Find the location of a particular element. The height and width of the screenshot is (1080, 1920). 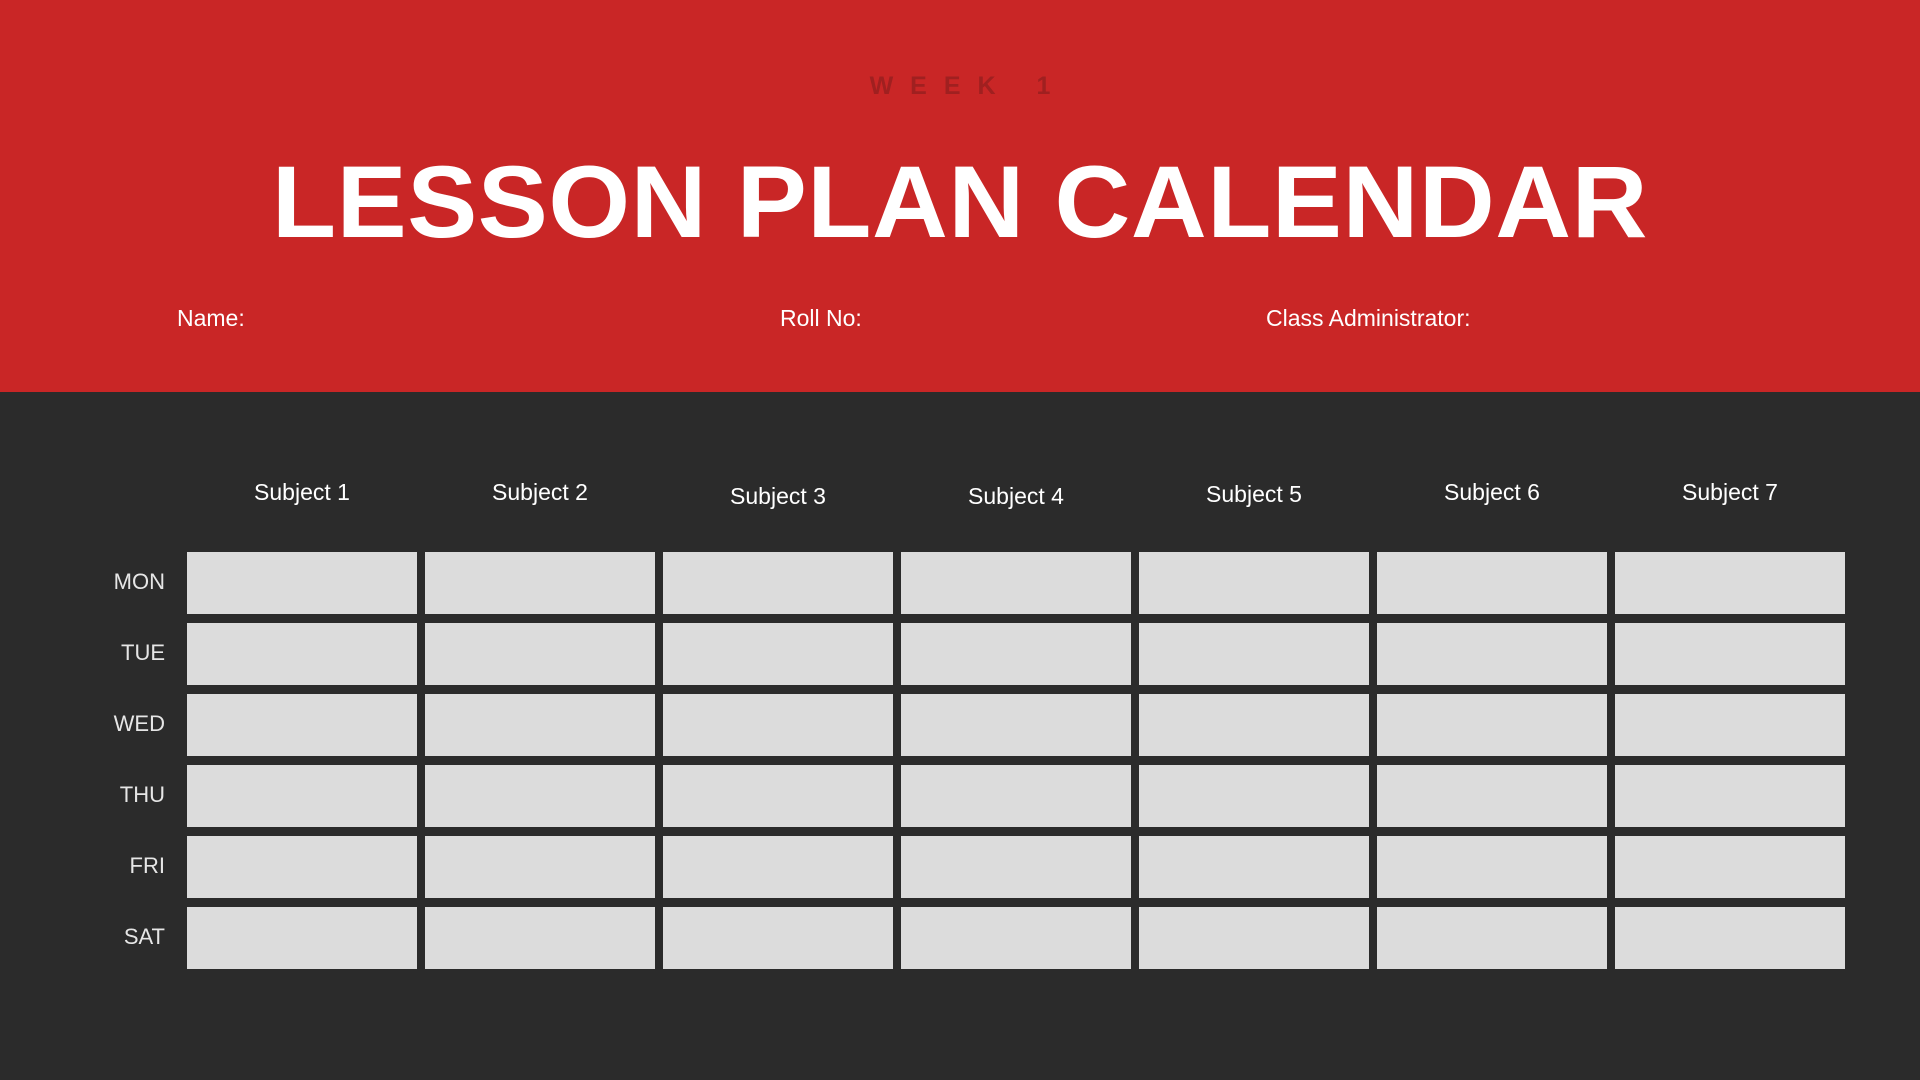

page-title: LESSON PLAN CALENDAR is located at coordinates (960, 202).